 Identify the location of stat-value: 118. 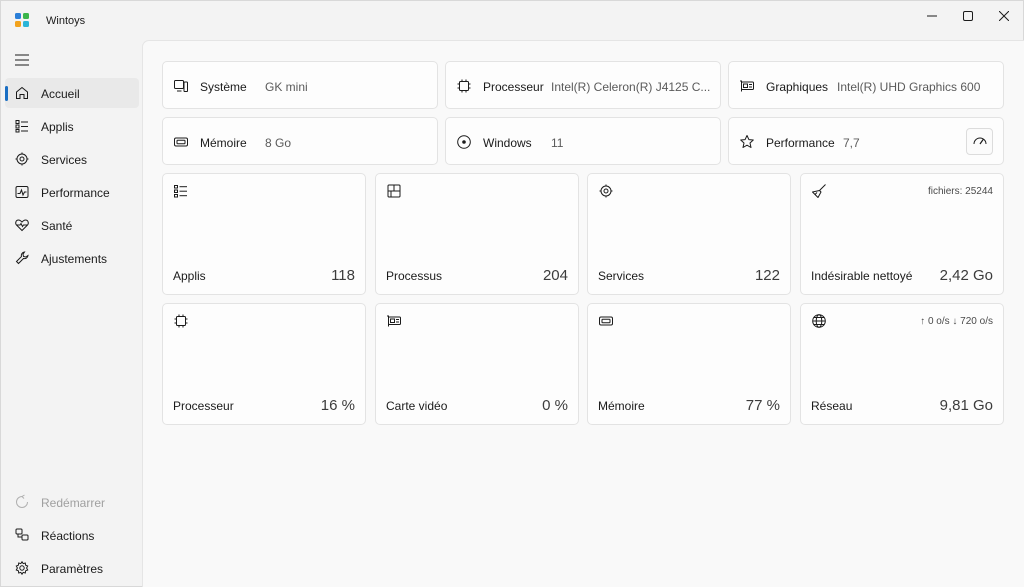
(343, 275).